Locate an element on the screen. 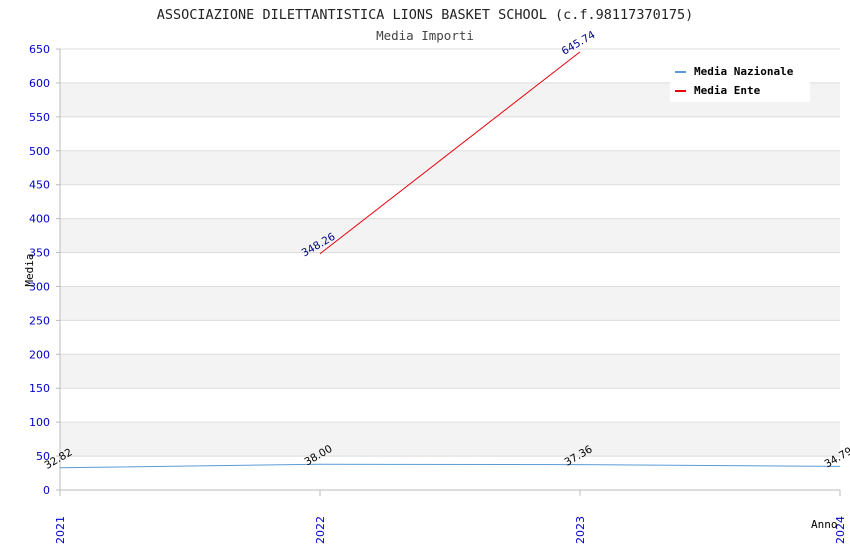  x-tick-labels: 2021 2022 2023 2024 is located at coordinates (450, 530).